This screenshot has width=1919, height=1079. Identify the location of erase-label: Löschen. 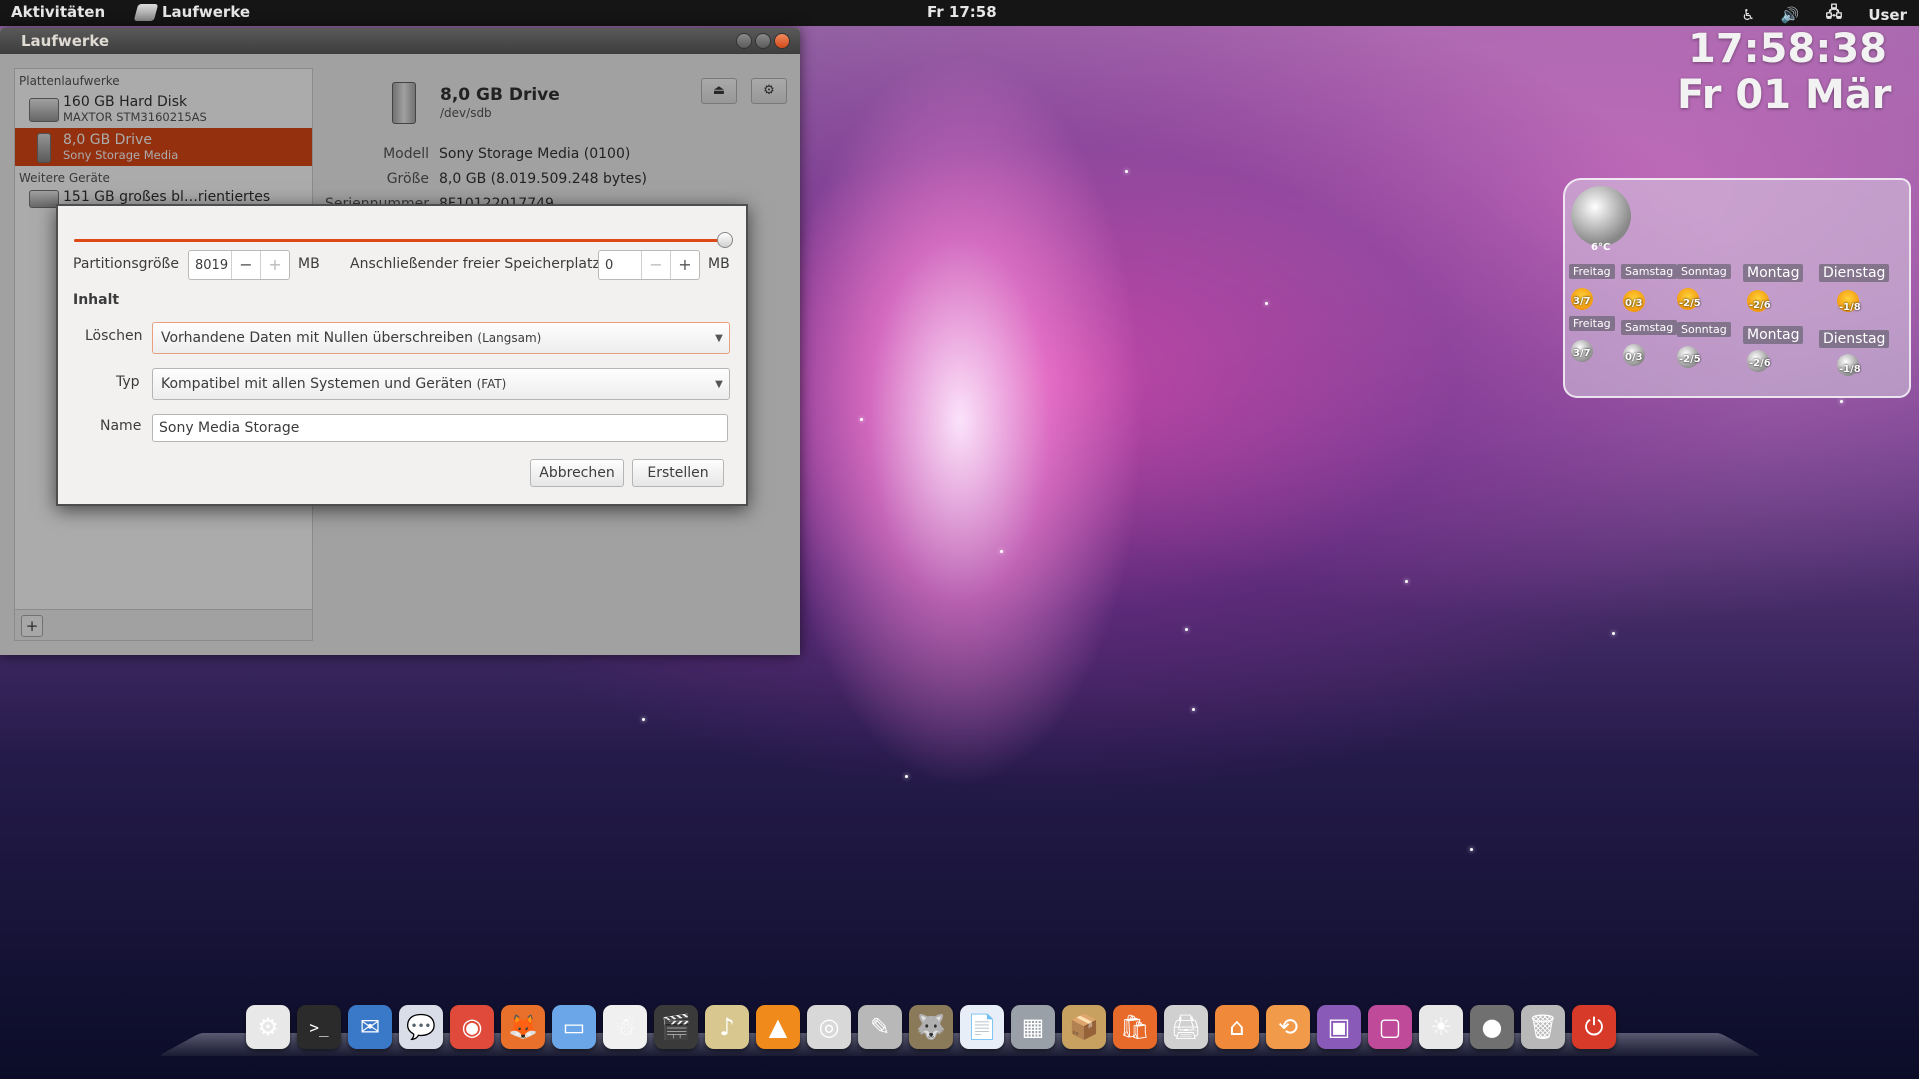
(114, 336).